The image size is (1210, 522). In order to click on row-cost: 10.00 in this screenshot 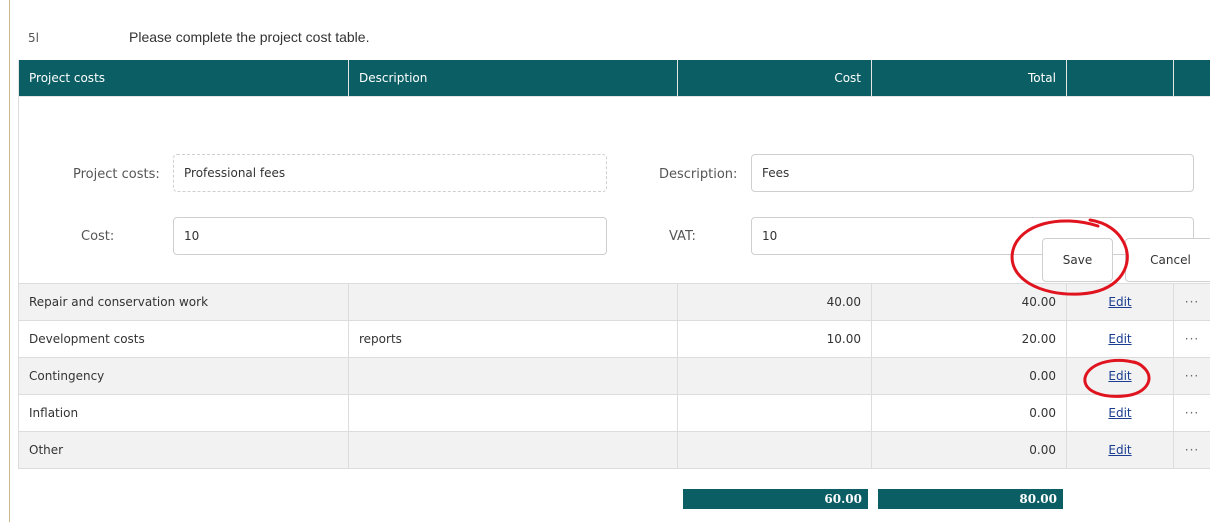, I will do `click(774, 339)`.